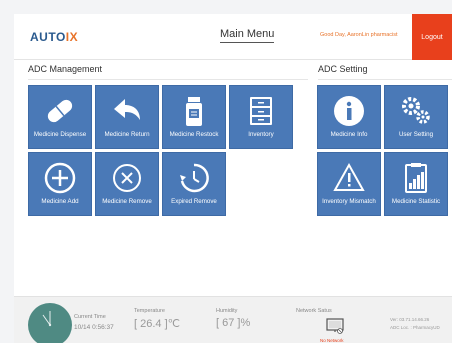 The width and height of the screenshot is (452, 343). I want to click on logout-button: Logout, so click(432, 37).